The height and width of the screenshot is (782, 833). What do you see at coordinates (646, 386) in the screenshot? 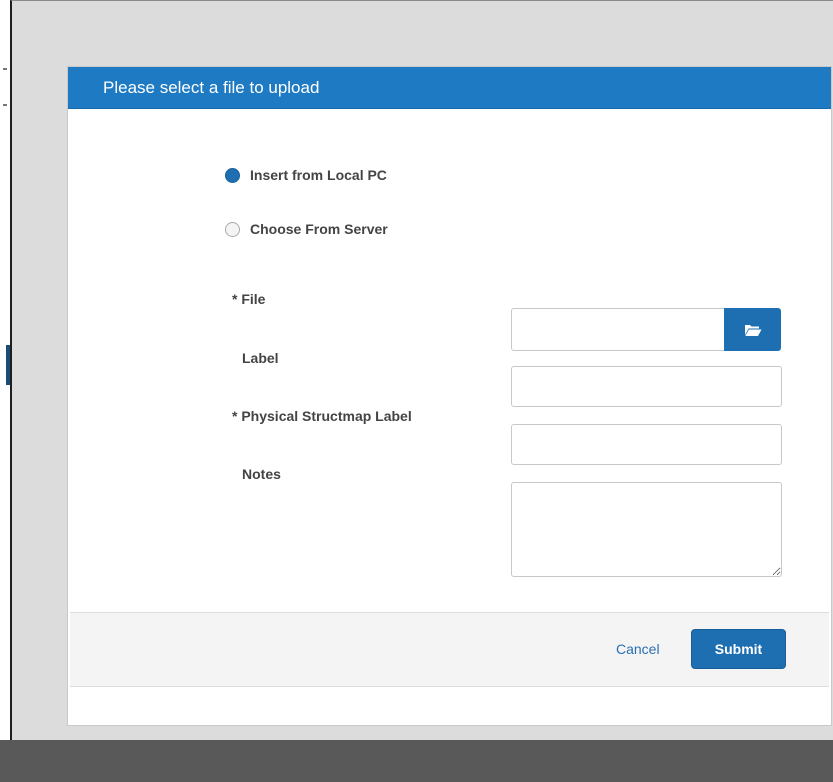
I see `label-input` at bounding box center [646, 386].